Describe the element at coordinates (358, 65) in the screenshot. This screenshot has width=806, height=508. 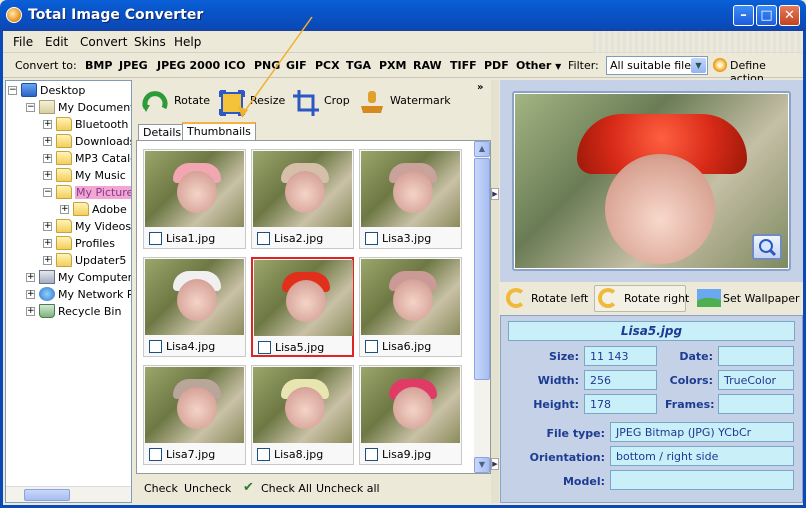
I see `format-tga: TGA` at that location.